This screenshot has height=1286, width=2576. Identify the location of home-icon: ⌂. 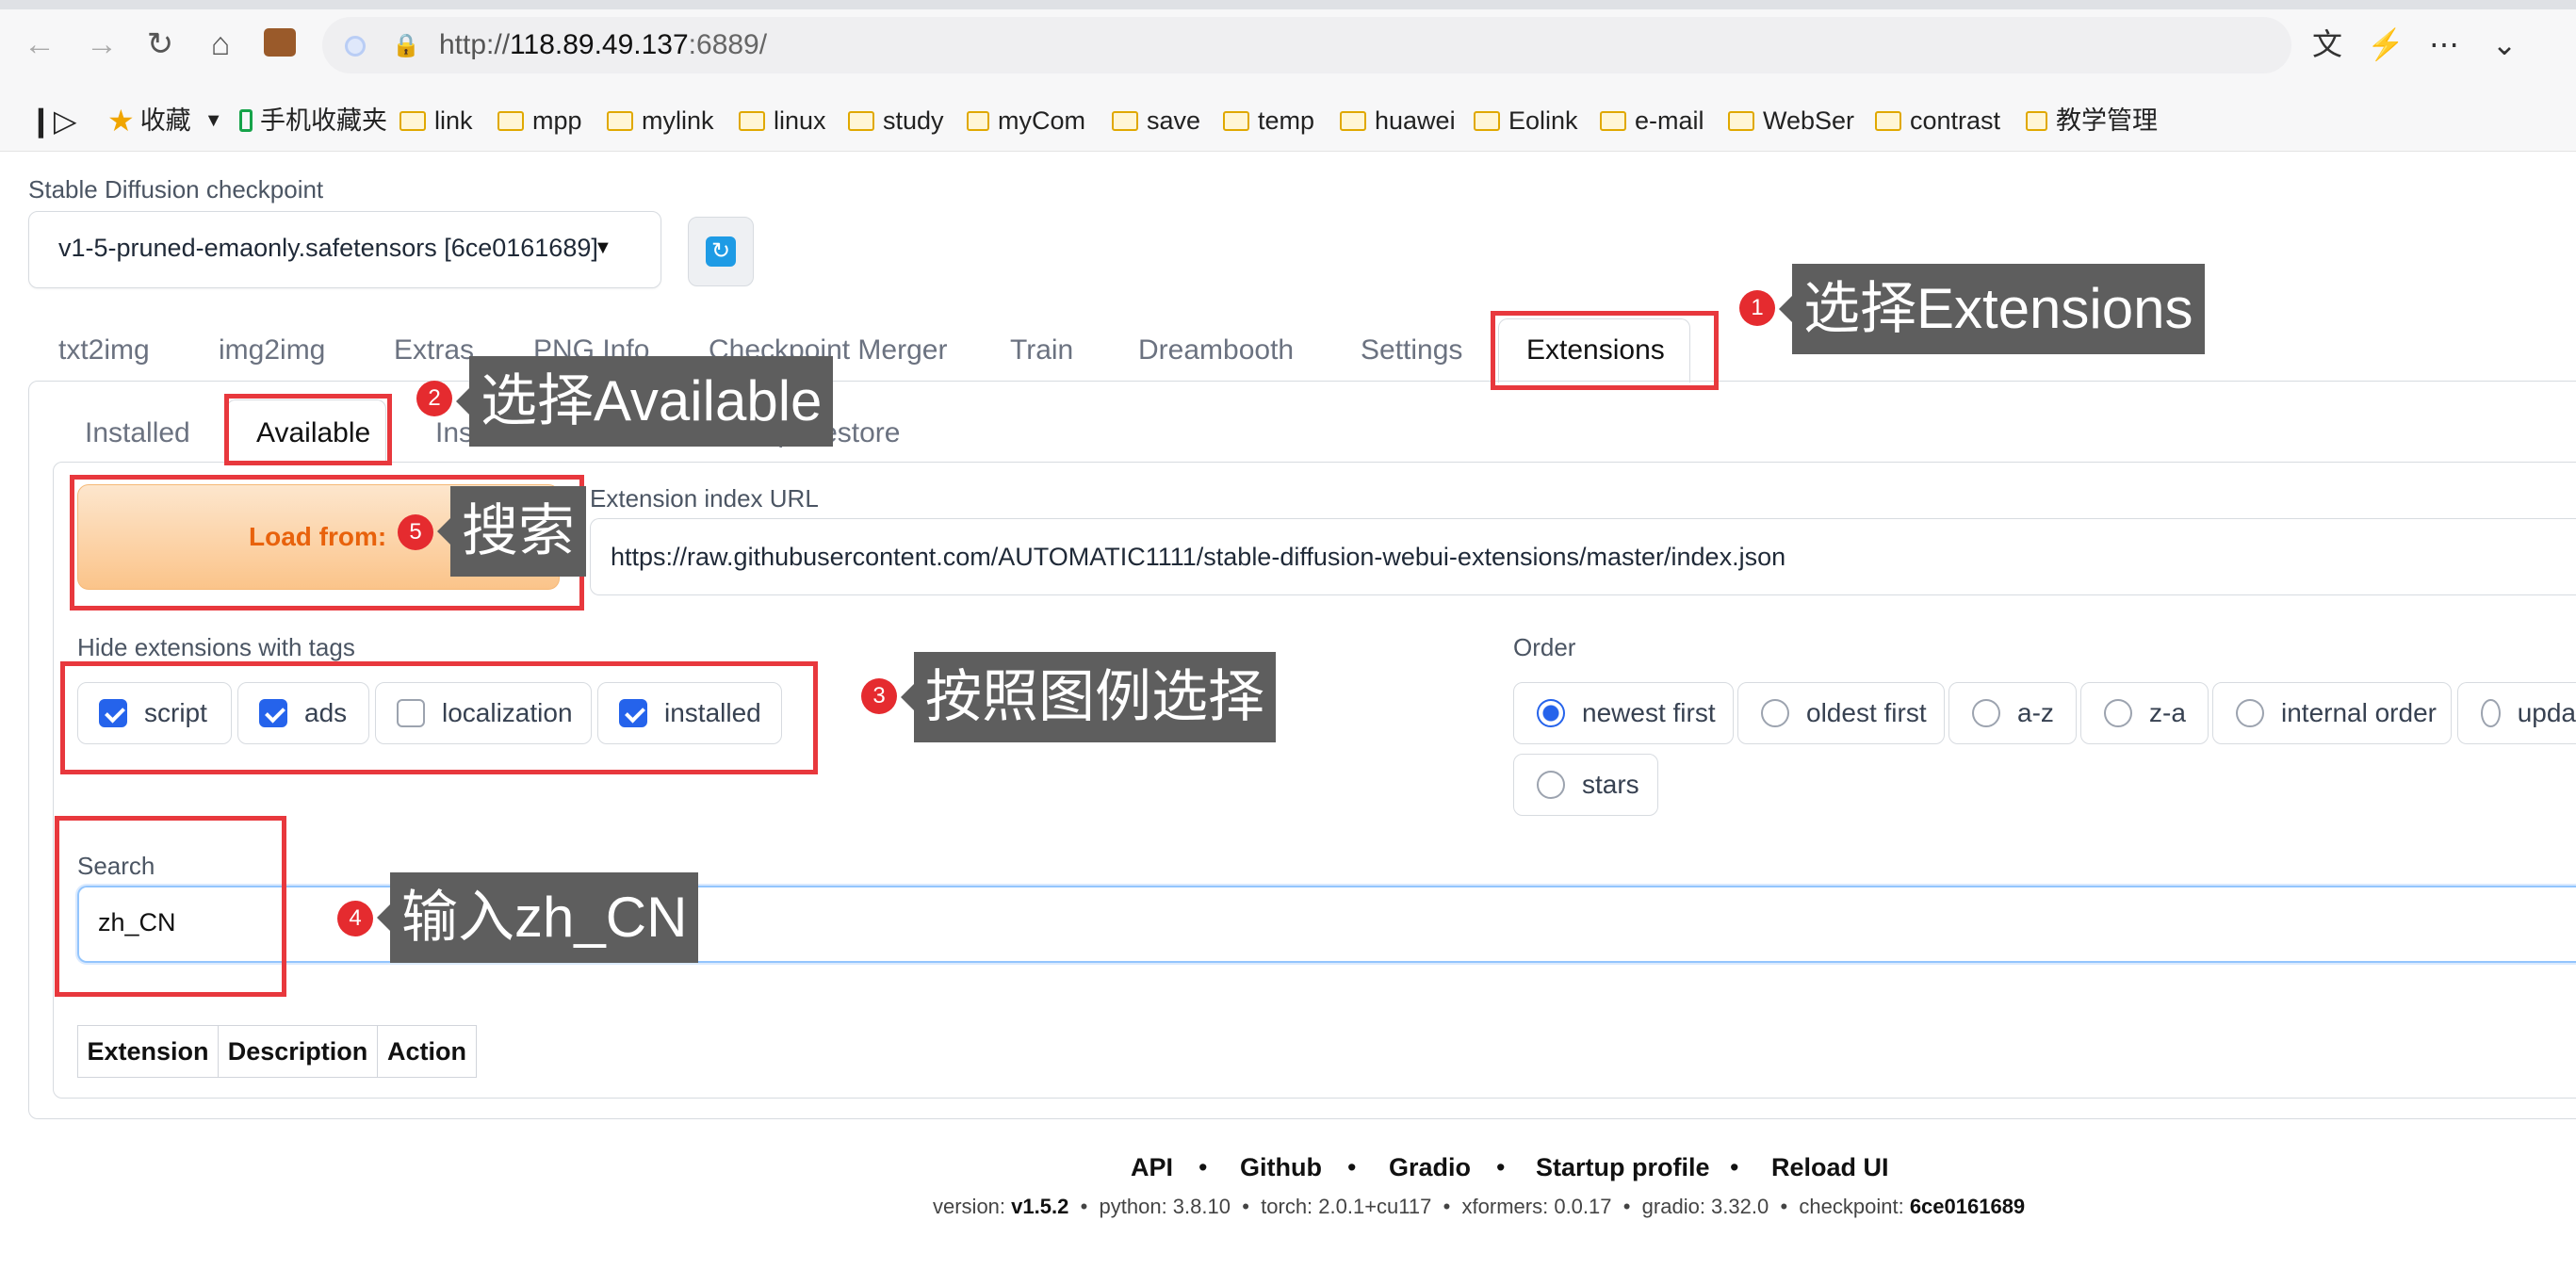
(220, 44).